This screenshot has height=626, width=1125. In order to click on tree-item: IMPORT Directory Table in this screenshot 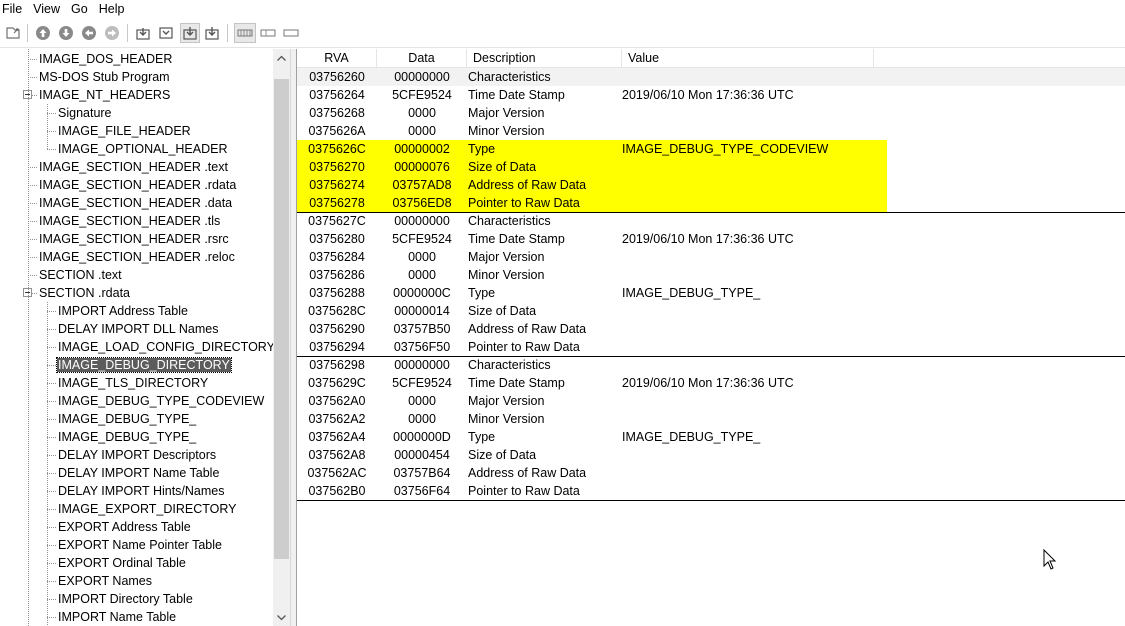, I will do `click(125, 599)`.